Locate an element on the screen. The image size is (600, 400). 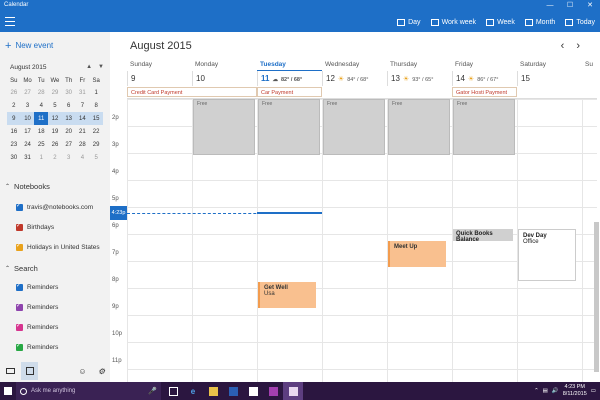
scrollbar is located at coordinates (596, 297).